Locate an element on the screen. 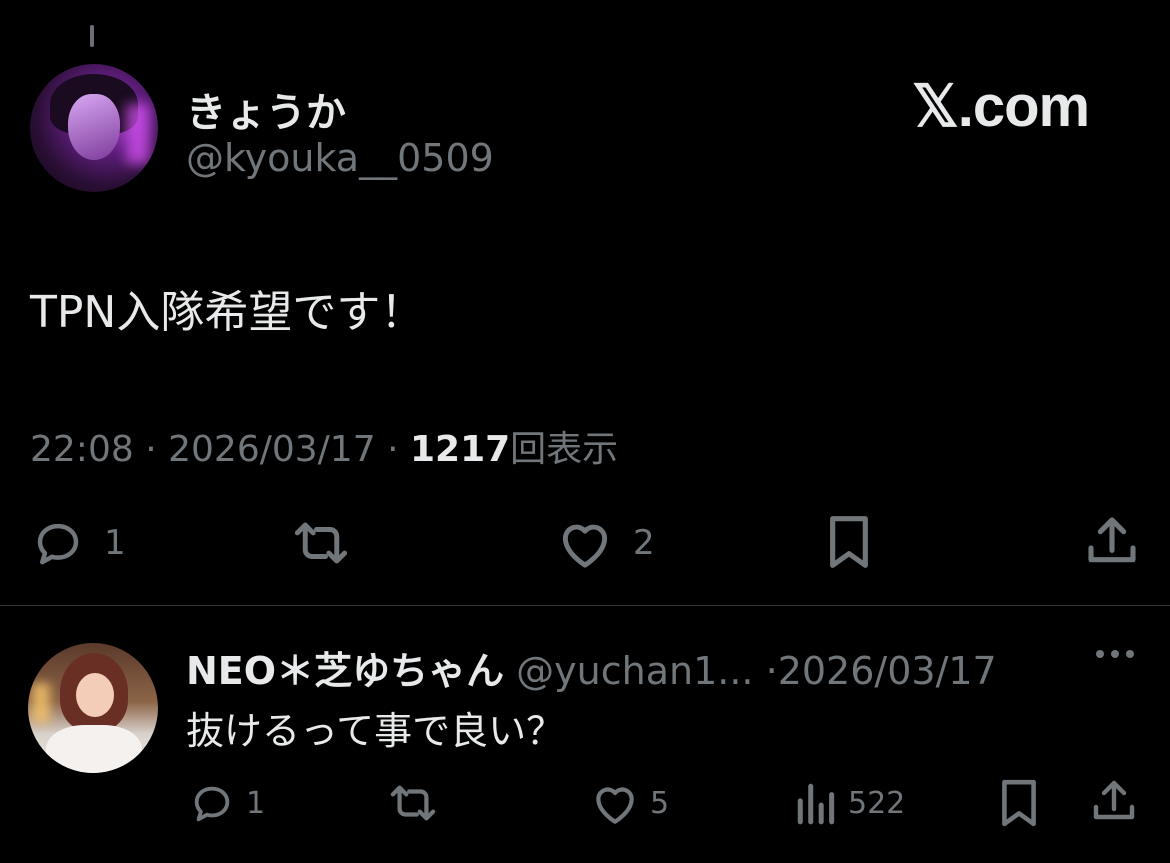  author-handle: @kyouka__0509 is located at coordinates (340, 158).